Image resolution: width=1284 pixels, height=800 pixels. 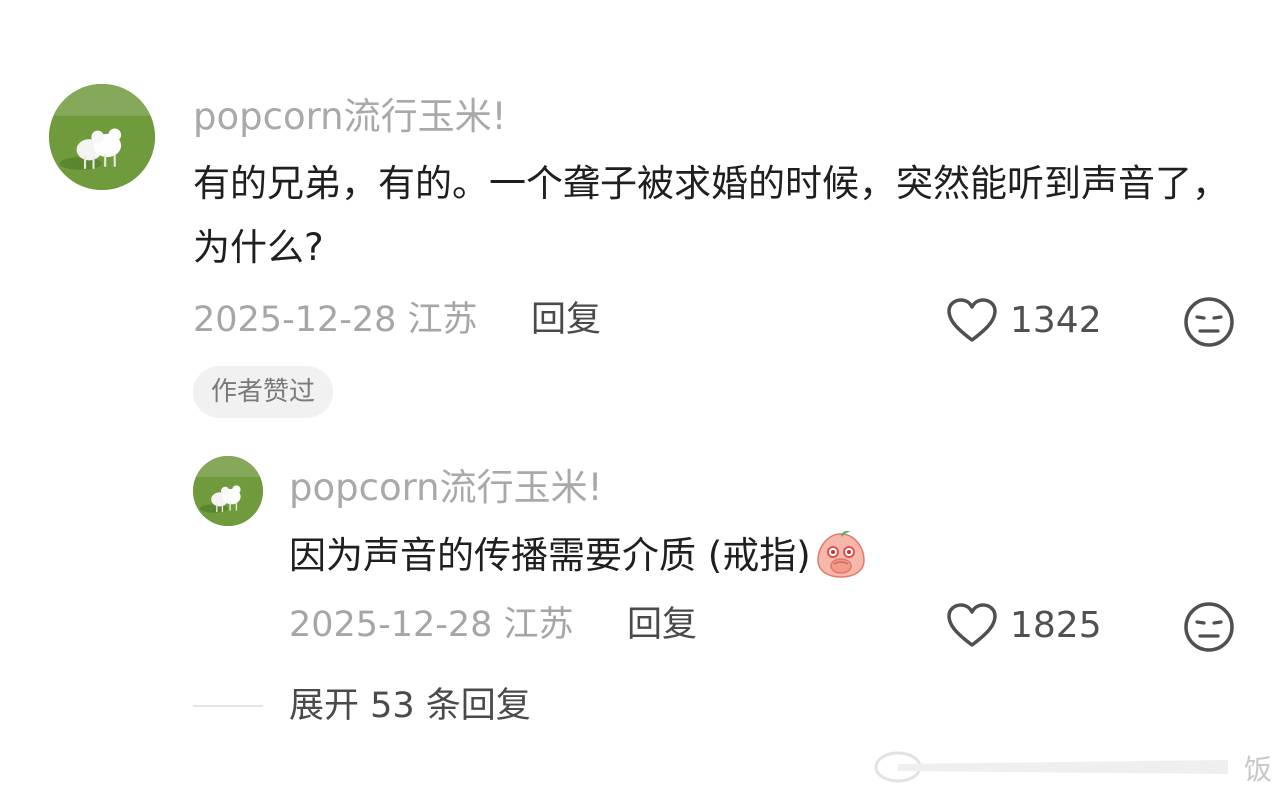 What do you see at coordinates (1051, 767) in the screenshot?
I see `watermark-graphic` at bounding box center [1051, 767].